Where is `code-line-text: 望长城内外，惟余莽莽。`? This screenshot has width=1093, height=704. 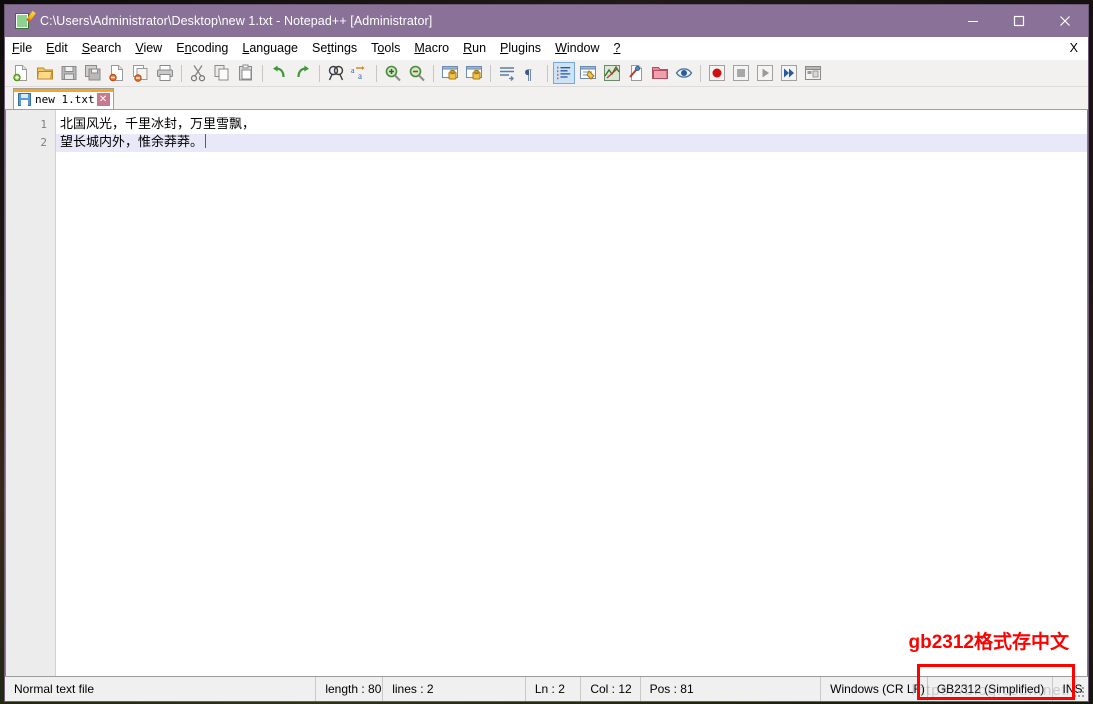
code-line-text: 望长城内外，惟余莽莽。 is located at coordinates (132, 142).